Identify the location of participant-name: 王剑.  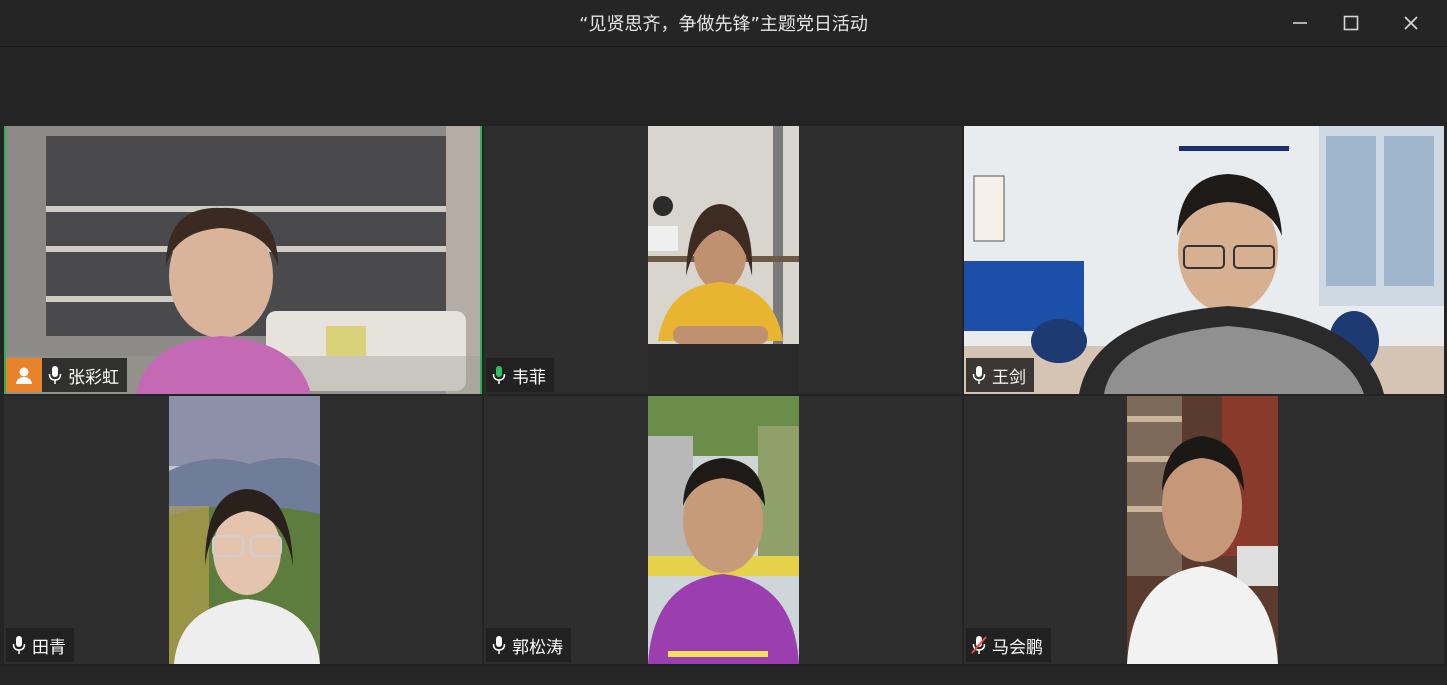
(1009, 377).